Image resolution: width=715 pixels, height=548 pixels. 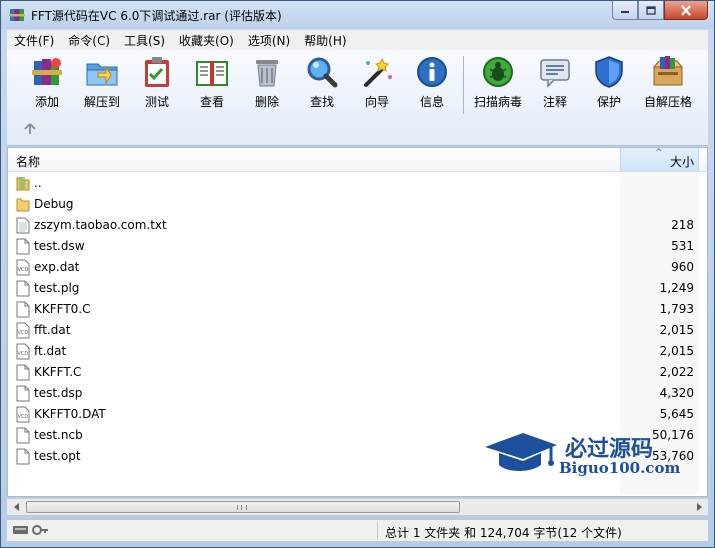 I want to click on info-button: 信息, so click(x=432, y=85).